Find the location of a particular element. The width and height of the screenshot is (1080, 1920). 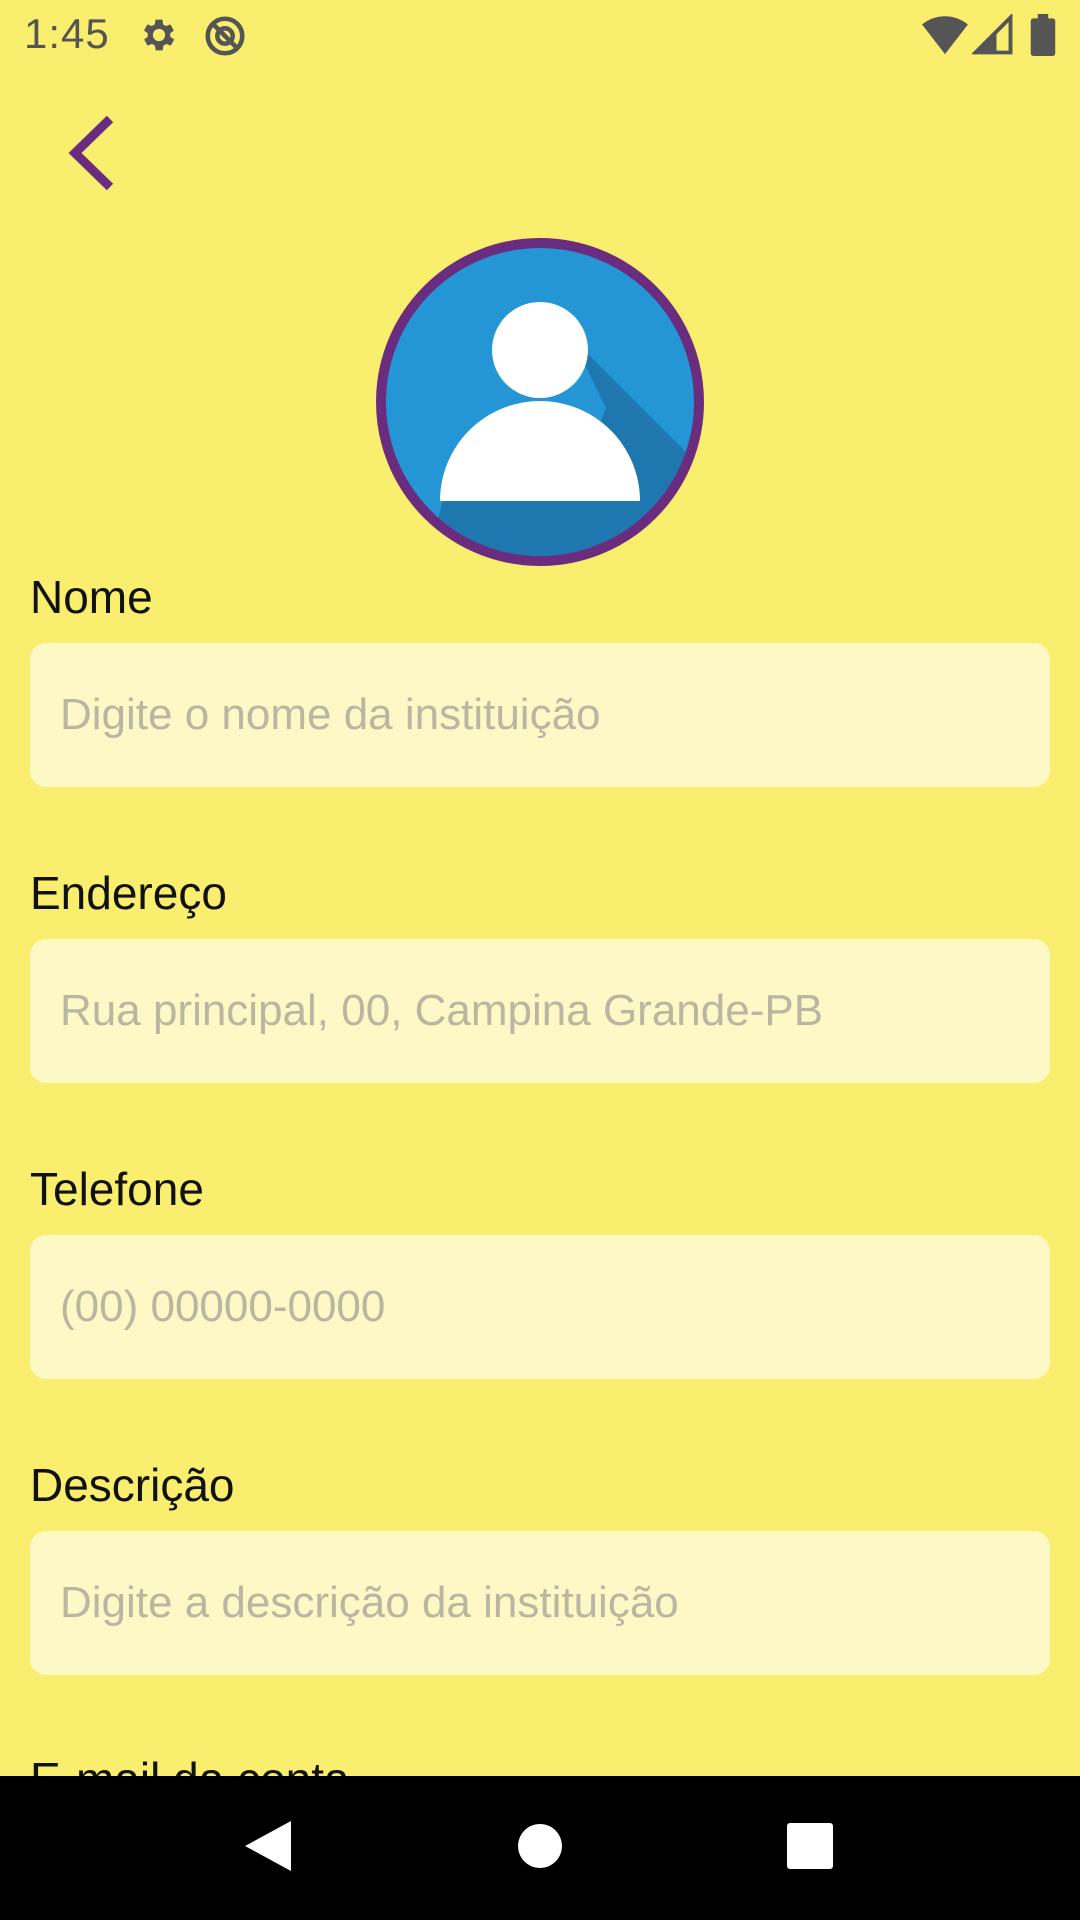

nav-recents-button is located at coordinates (810, 1848).